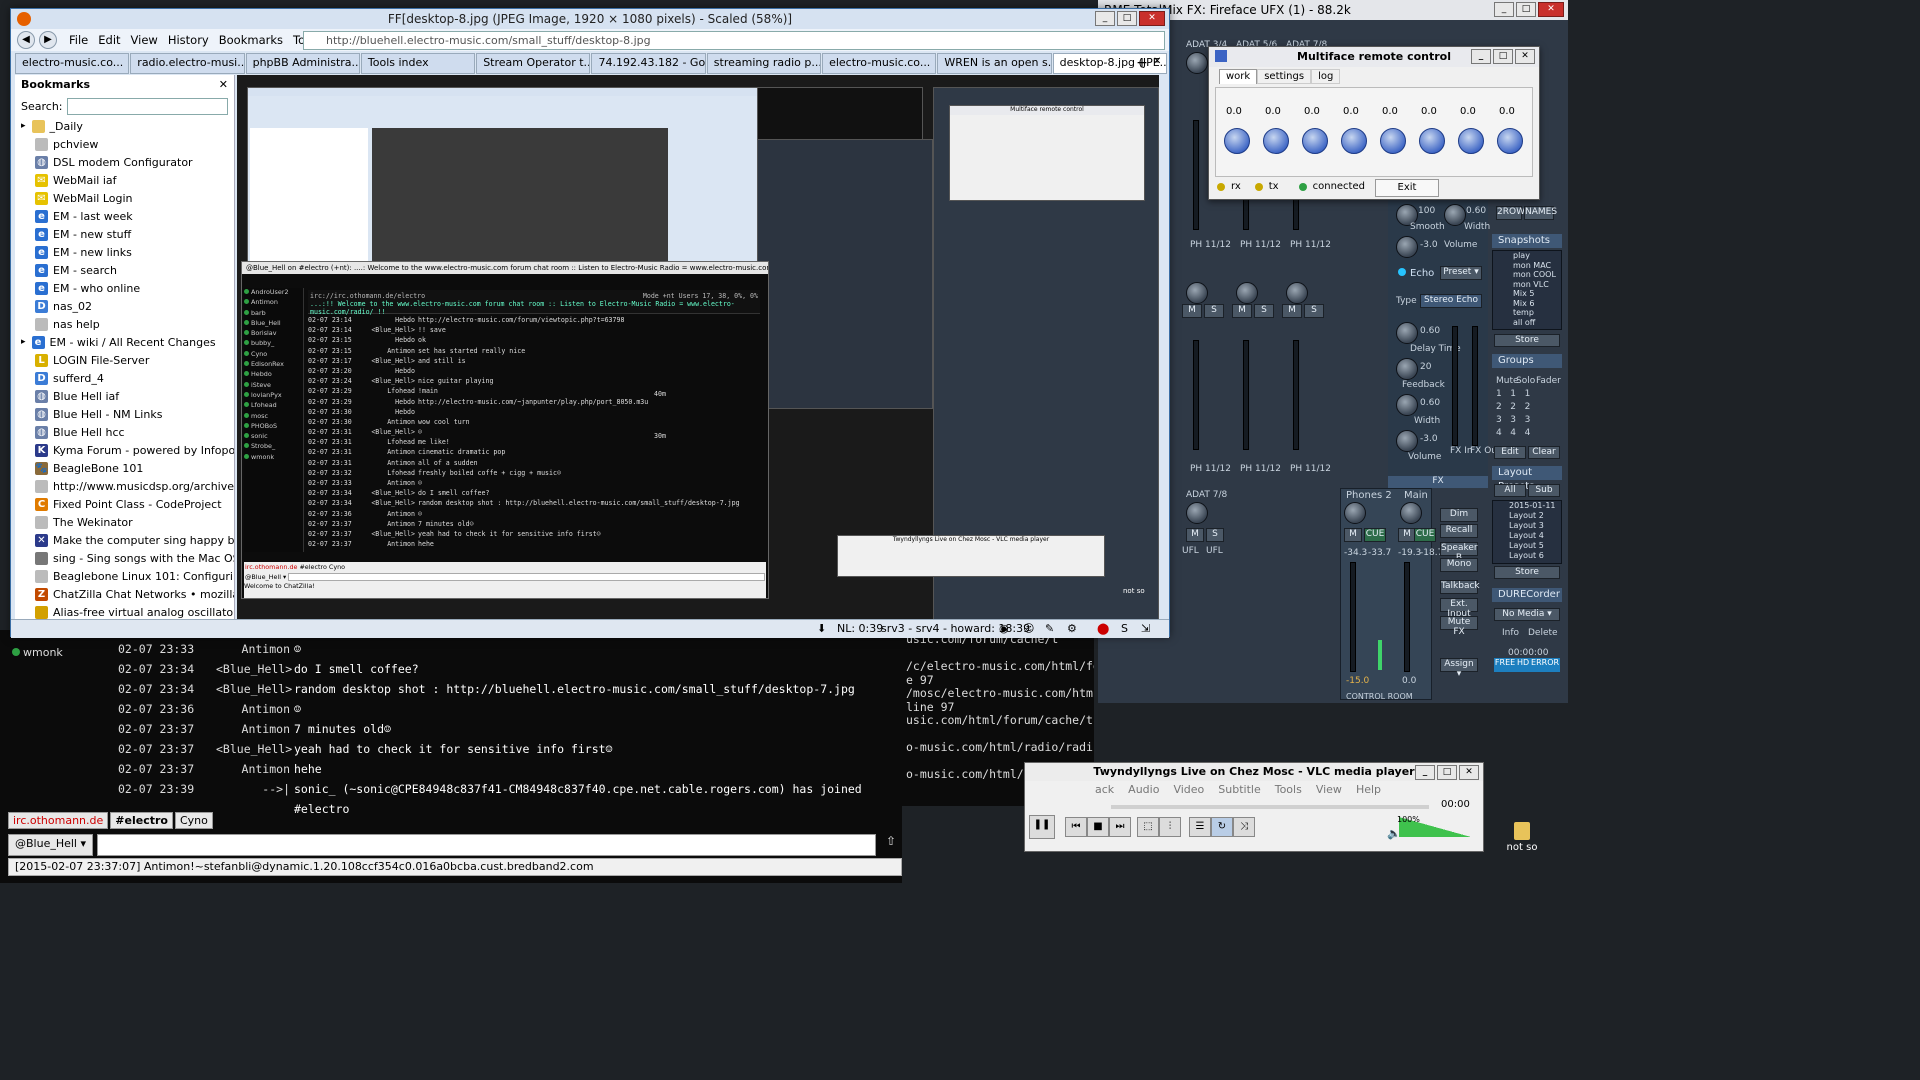 Image resolution: width=1920 pixels, height=1080 pixels. Describe the element at coordinates (1157, 61) in the screenshot. I see `tab-close-icon: ✕` at that location.